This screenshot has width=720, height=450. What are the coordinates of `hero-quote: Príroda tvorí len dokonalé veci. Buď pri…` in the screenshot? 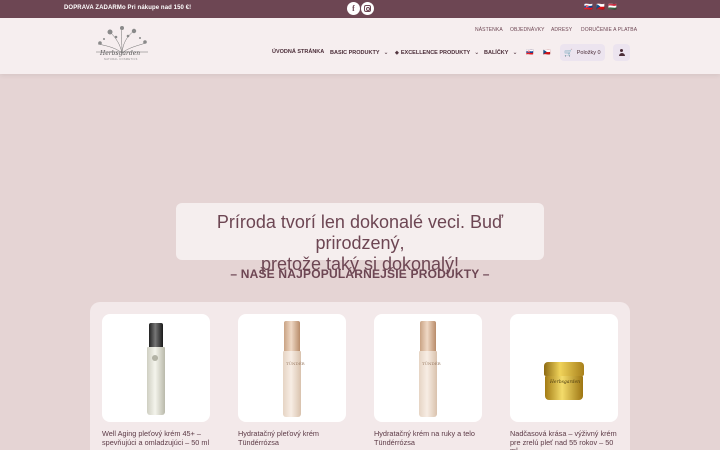 It's located at (360, 238).